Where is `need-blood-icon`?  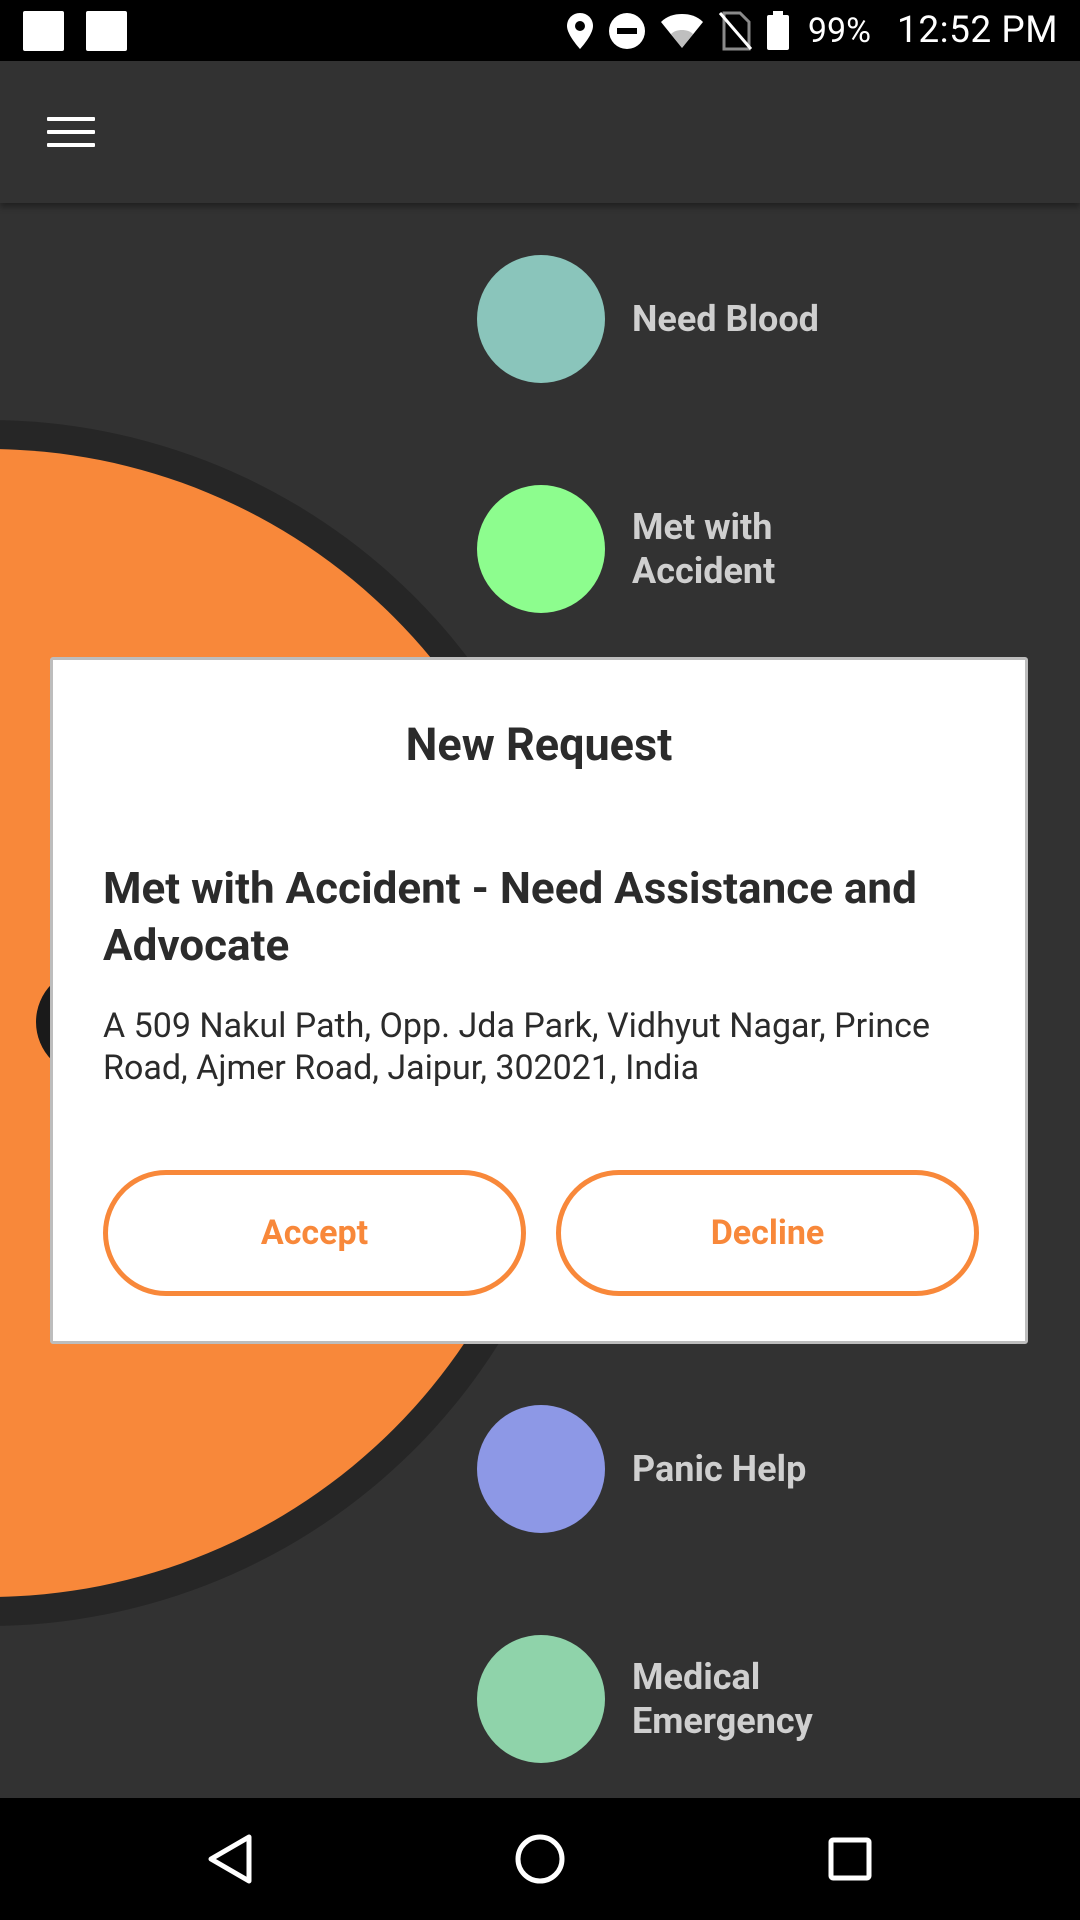 need-blood-icon is located at coordinates (541, 319).